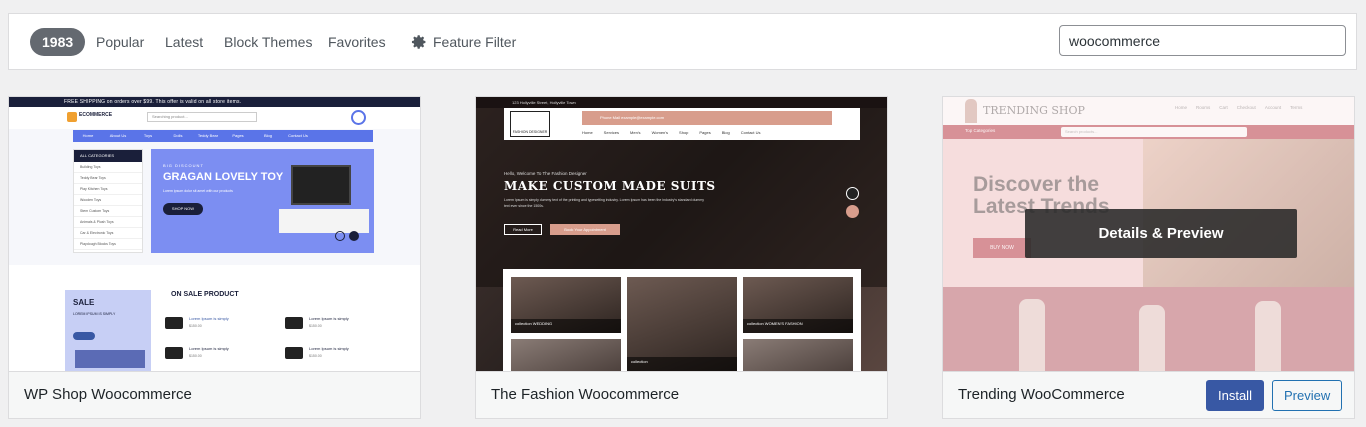 This screenshot has width=1366, height=427. I want to click on thumb-welcome: Hello, Welcome To The Fashion Designer, so click(545, 173).